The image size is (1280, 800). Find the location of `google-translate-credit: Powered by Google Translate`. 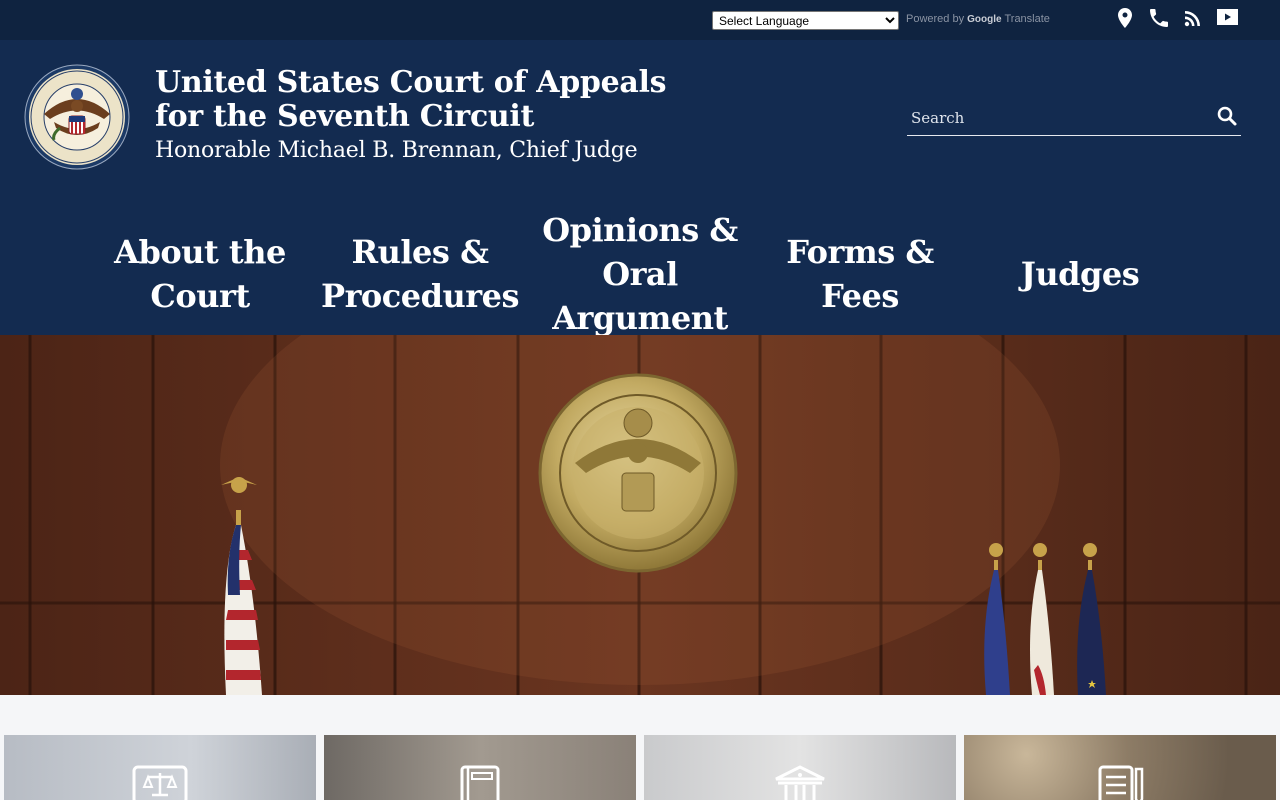

google-translate-credit: Powered by Google Translate is located at coordinates (978, 19).